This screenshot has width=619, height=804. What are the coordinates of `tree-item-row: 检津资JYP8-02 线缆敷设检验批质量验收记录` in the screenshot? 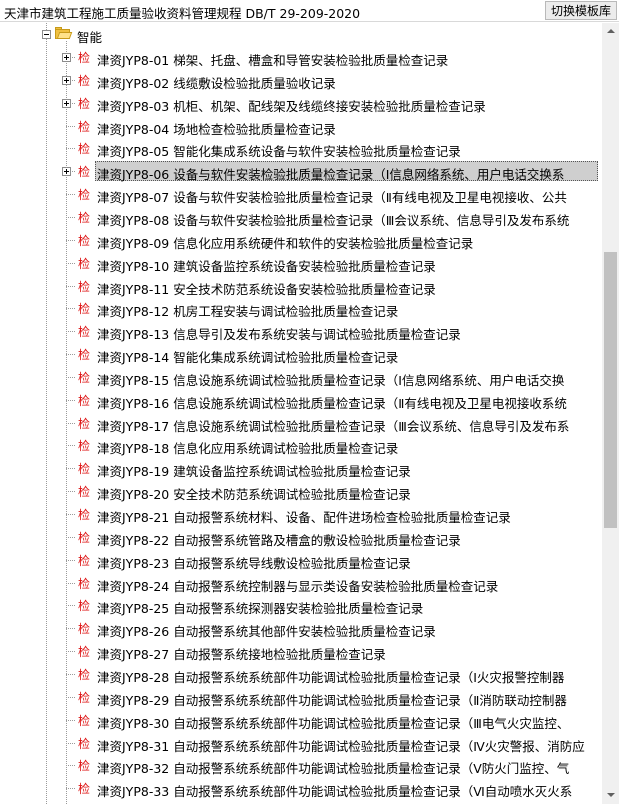 It's located at (301, 80).